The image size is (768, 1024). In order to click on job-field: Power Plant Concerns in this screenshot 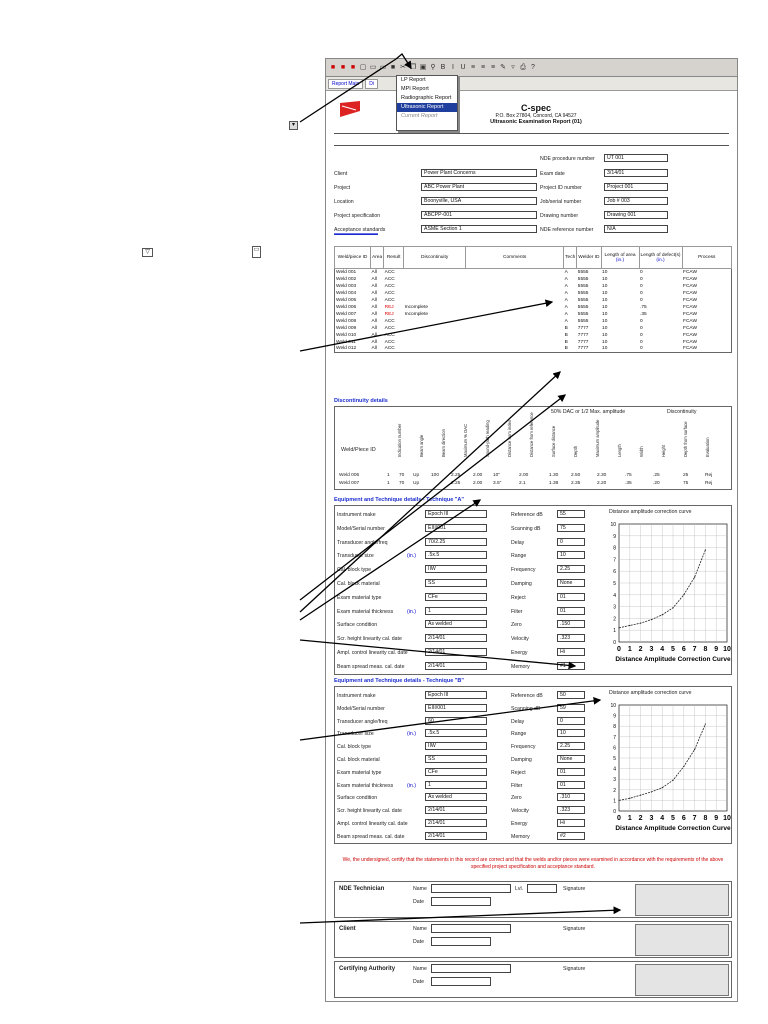, I will do `click(479, 173)`.